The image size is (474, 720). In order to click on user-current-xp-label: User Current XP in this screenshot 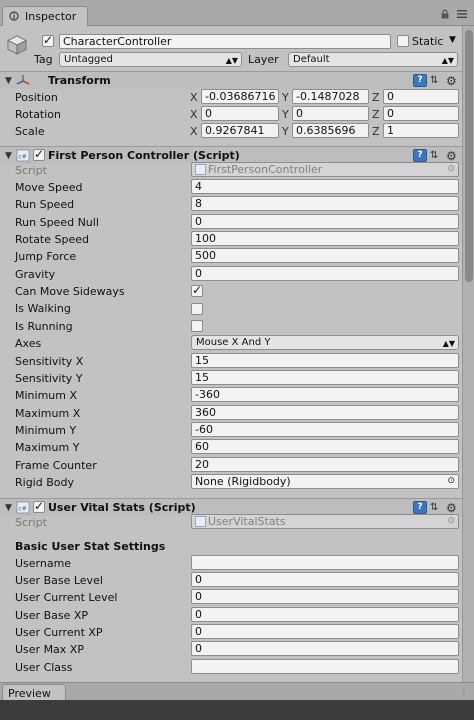, I will do `click(59, 632)`.